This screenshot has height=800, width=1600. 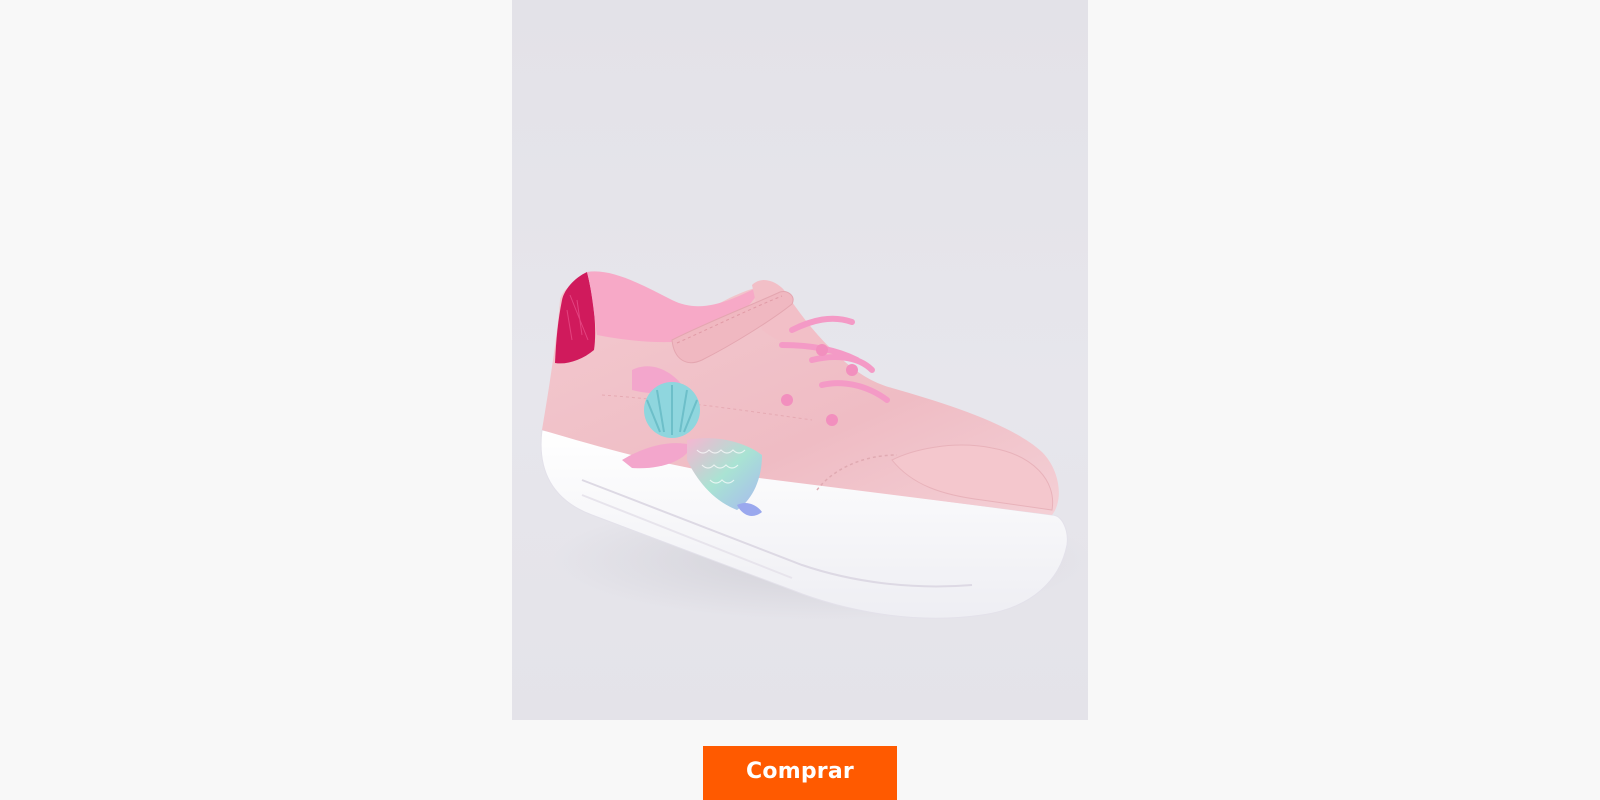 What do you see at coordinates (575, 318) in the screenshot?
I see `heel-glitter` at bounding box center [575, 318].